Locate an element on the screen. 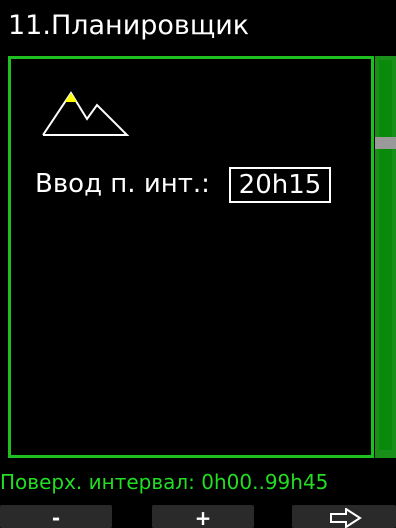  scrollbar-thumb is located at coordinates (385, 143).